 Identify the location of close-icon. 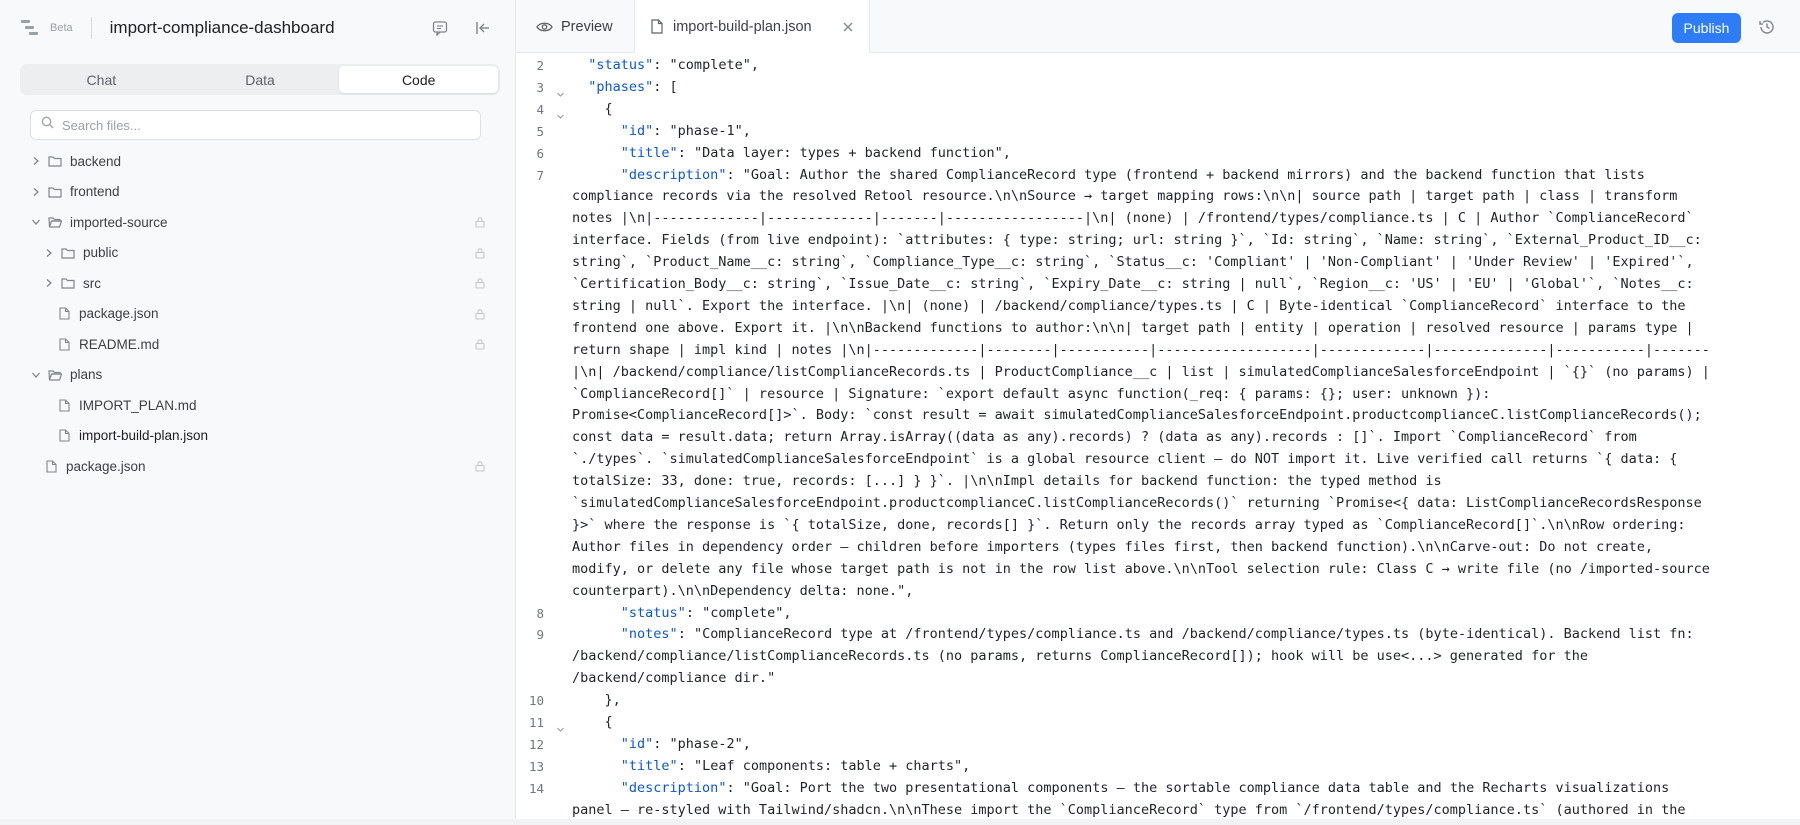
(848, 27).